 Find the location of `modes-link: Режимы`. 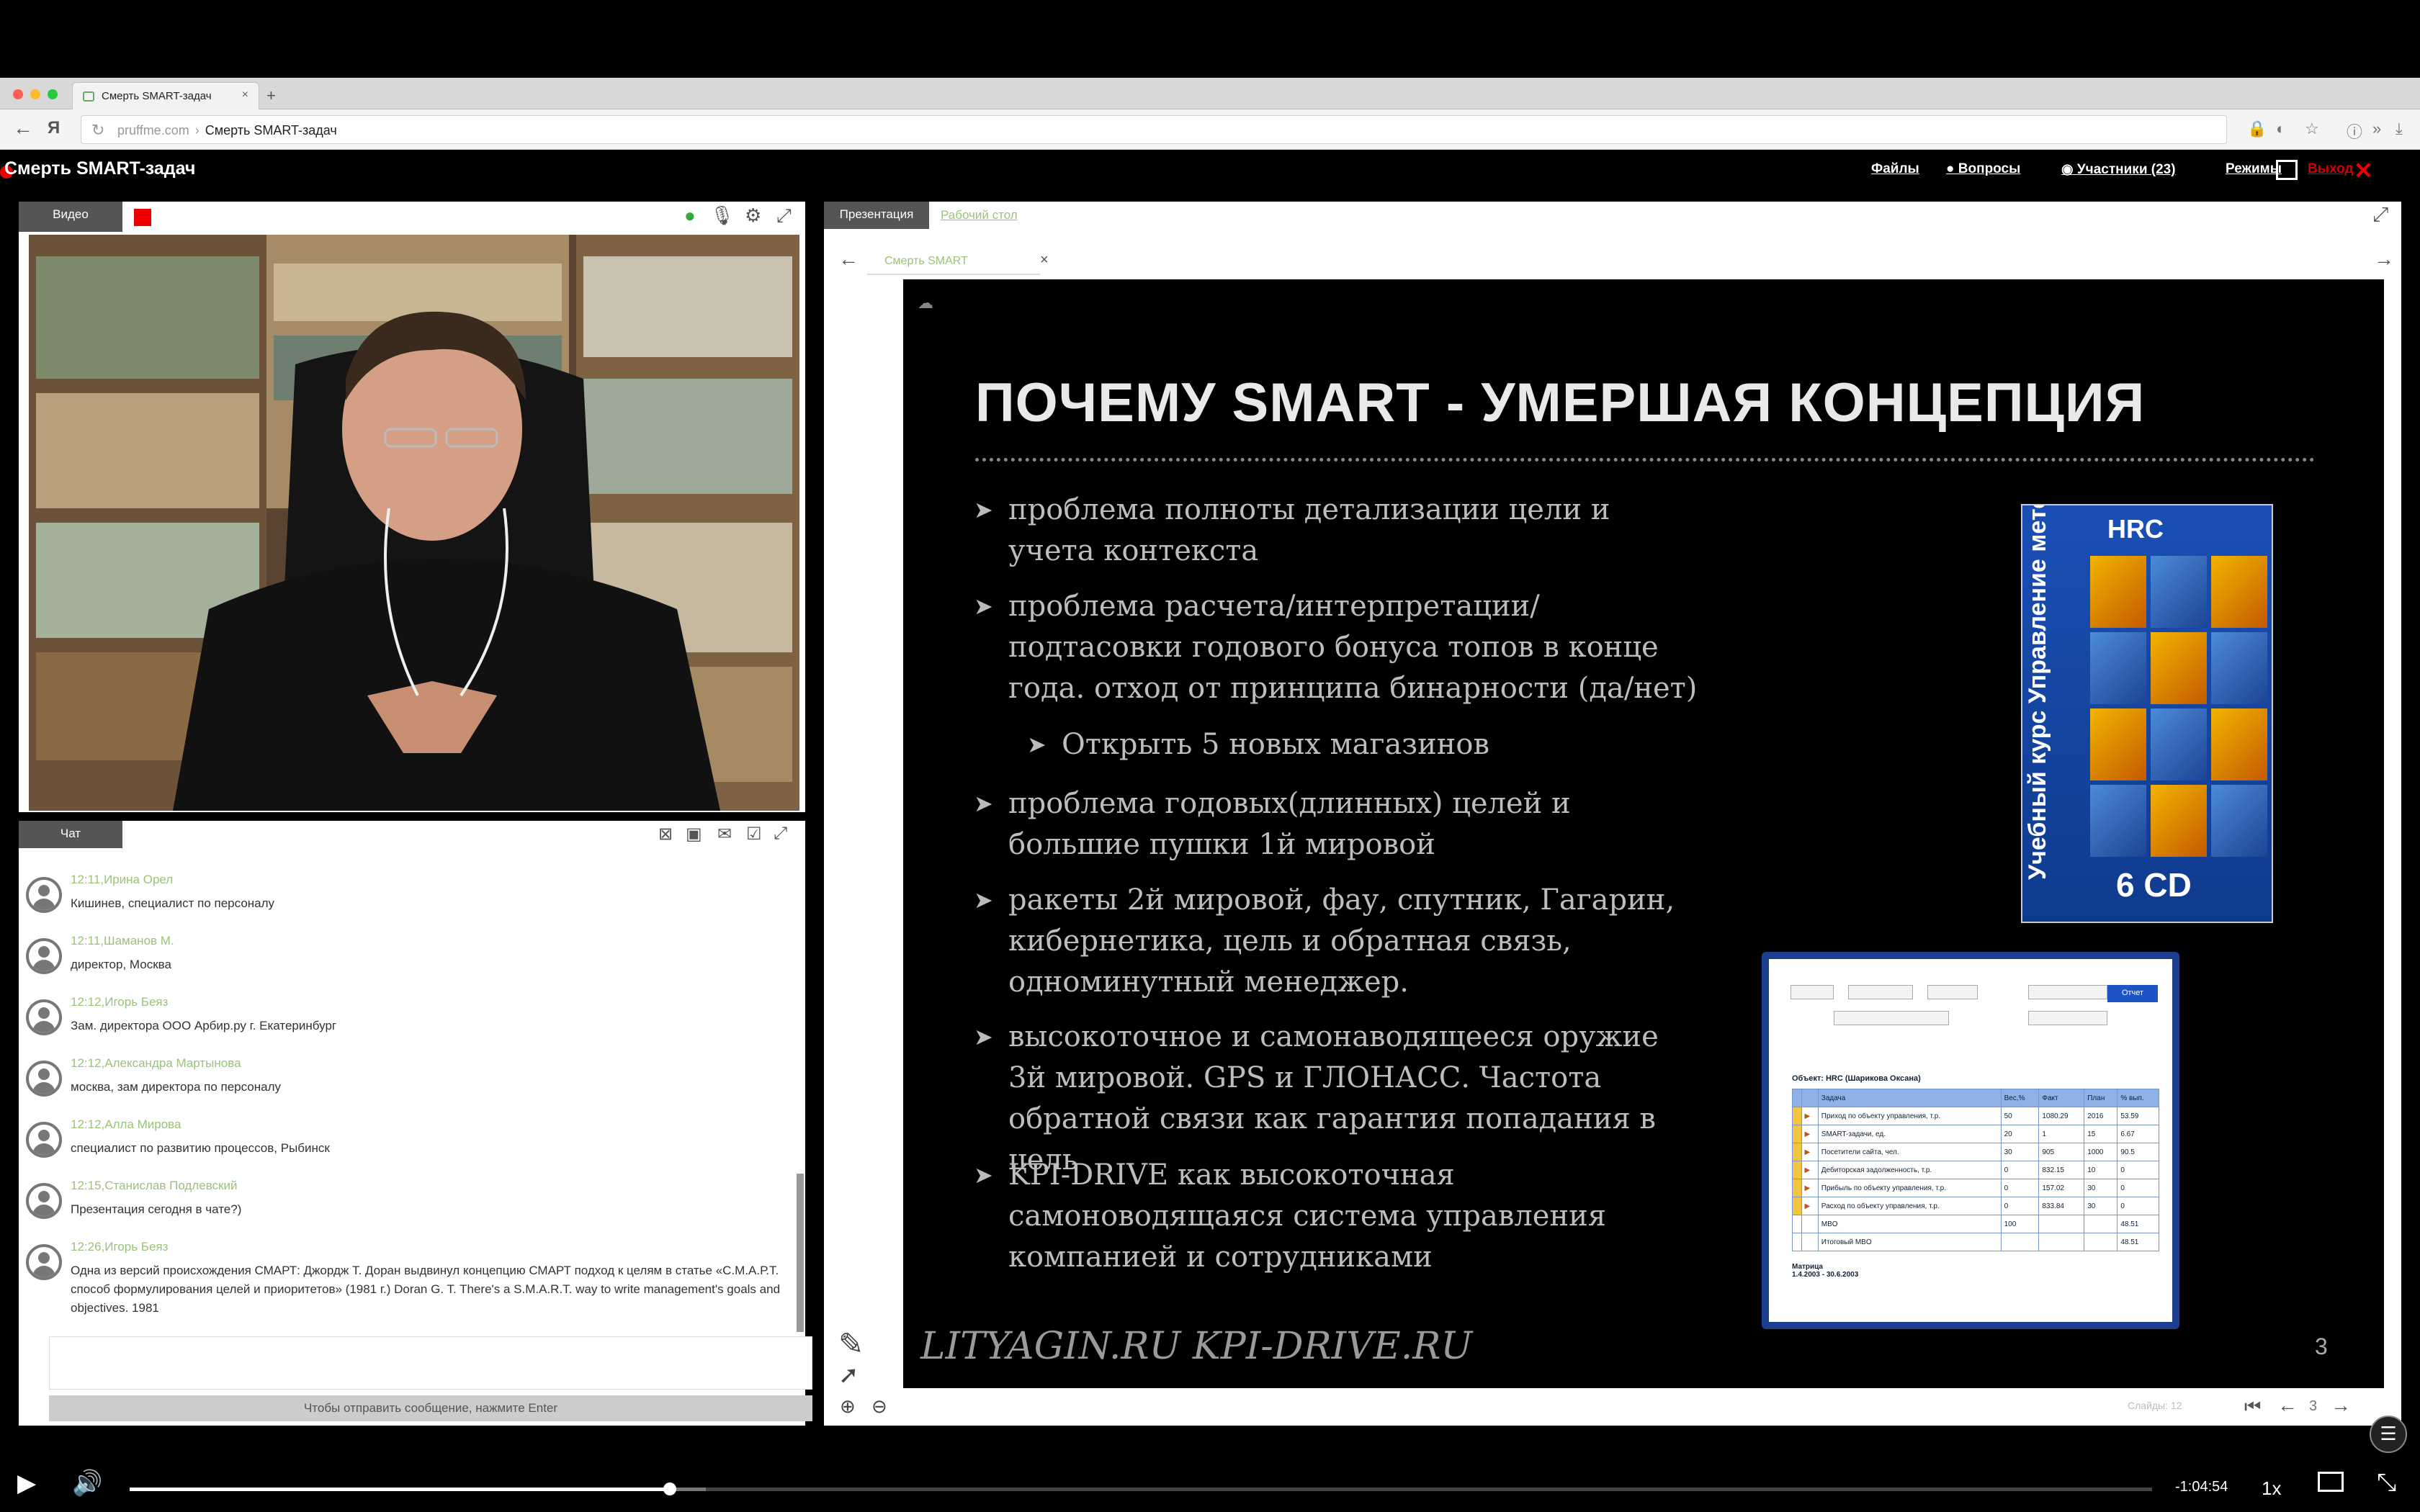

modes-link: Режимы is located at coordinates (2254, 169).